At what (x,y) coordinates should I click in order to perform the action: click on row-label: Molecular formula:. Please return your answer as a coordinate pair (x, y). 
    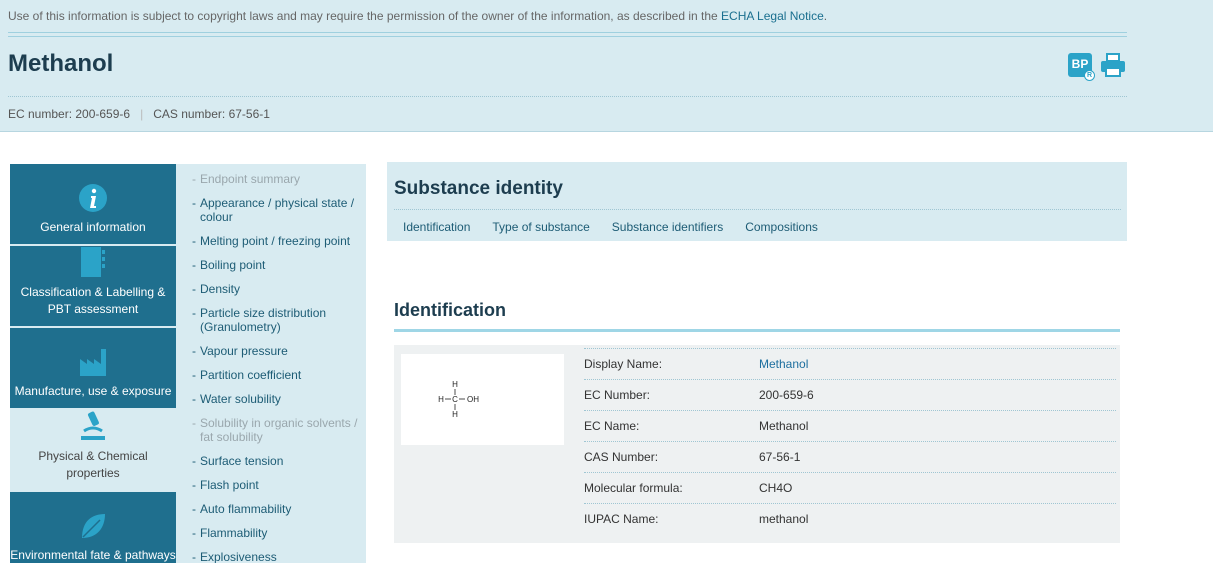
    Looking at the image, I should click on (633, 488).